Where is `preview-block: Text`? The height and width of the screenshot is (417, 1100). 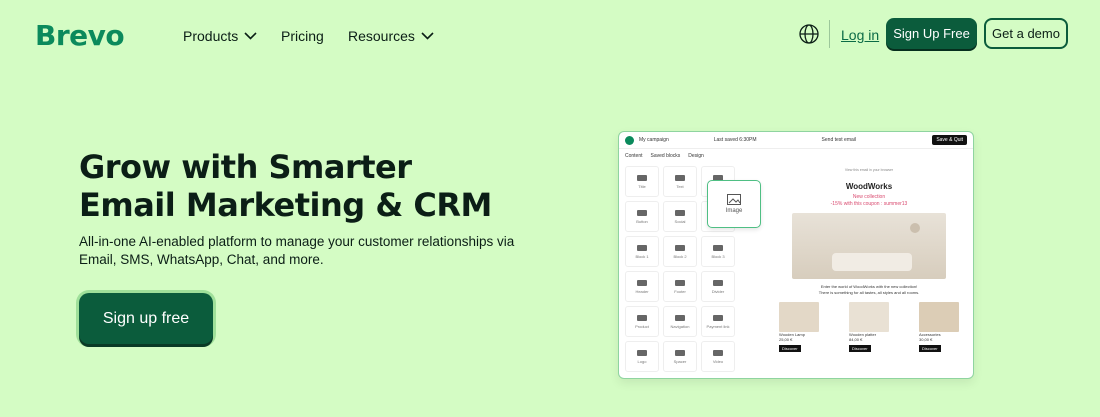 preview-block: Text is located at coordinates (680, 181).